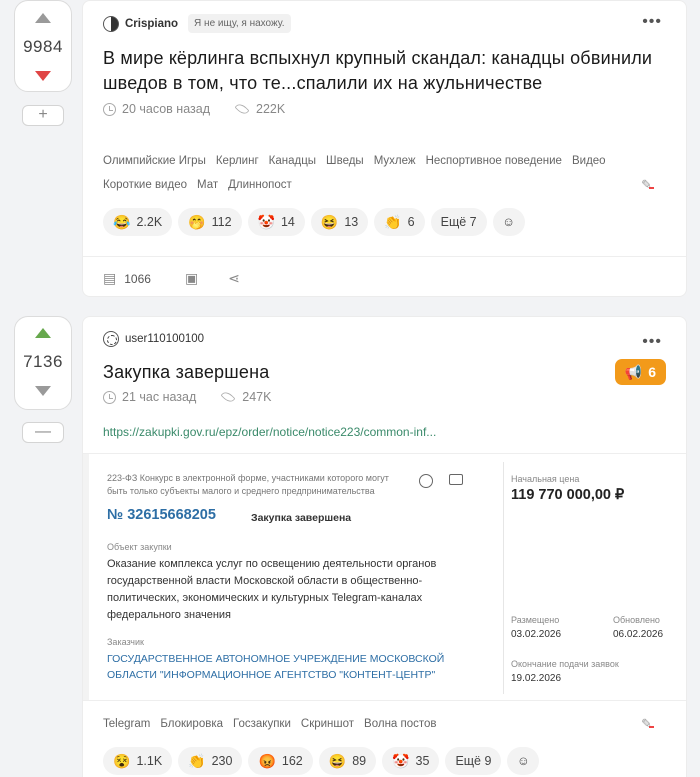 The height and width of the screenshot is (777, 700). Describe the element at coordinates (159, 397) in the screenshot. I see `post-time: 21 час назад` at that location.